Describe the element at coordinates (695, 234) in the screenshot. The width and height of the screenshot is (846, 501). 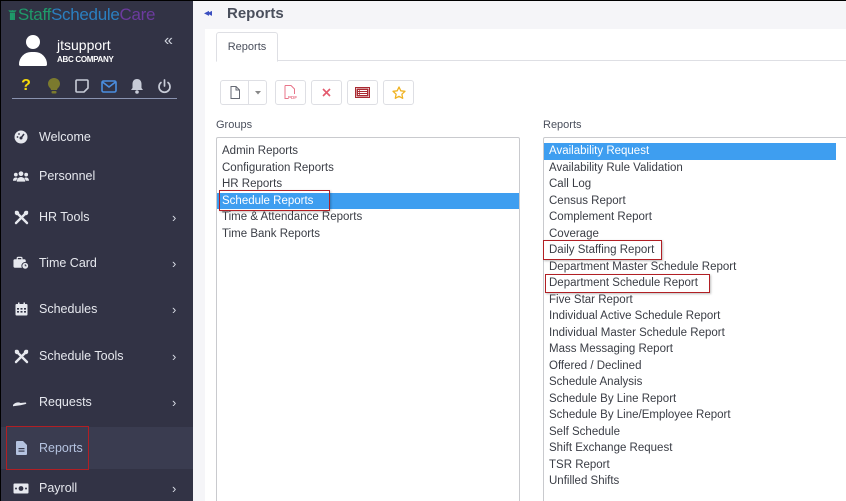
I see `report-item: Coverage` at that location.